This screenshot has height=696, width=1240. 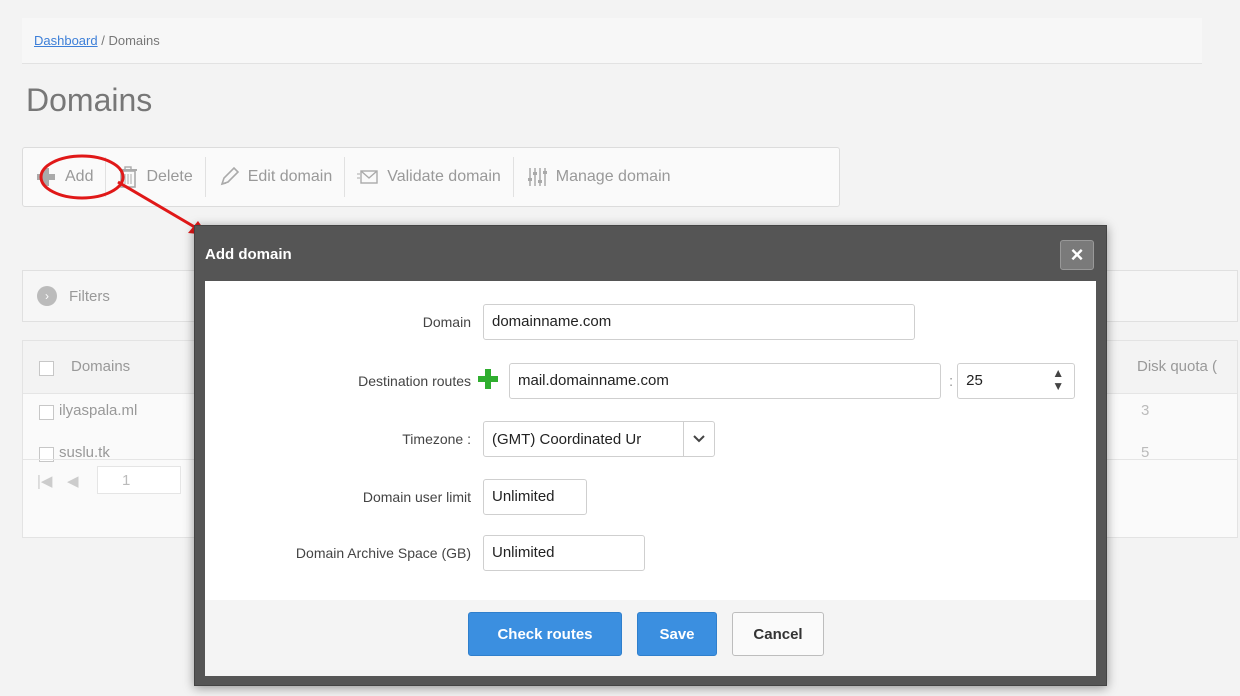 What do you see at coordinates (725, 381) in the screenshot?
I see `destination-route-input: mail.domainname.com` at bounding box center [725, 381].